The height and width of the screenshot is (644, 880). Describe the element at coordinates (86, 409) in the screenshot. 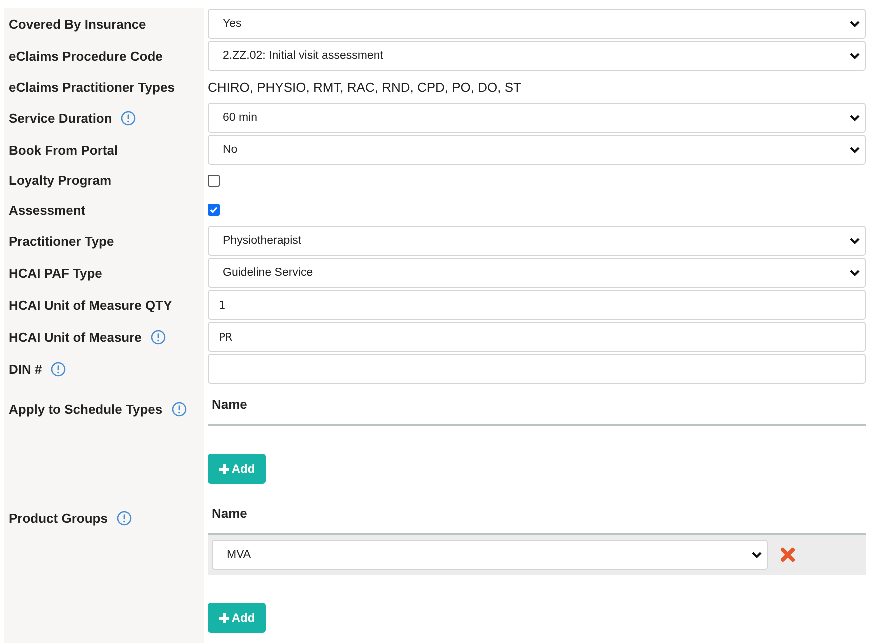

I see `field-label: Apply to Schedule Types` at that location.